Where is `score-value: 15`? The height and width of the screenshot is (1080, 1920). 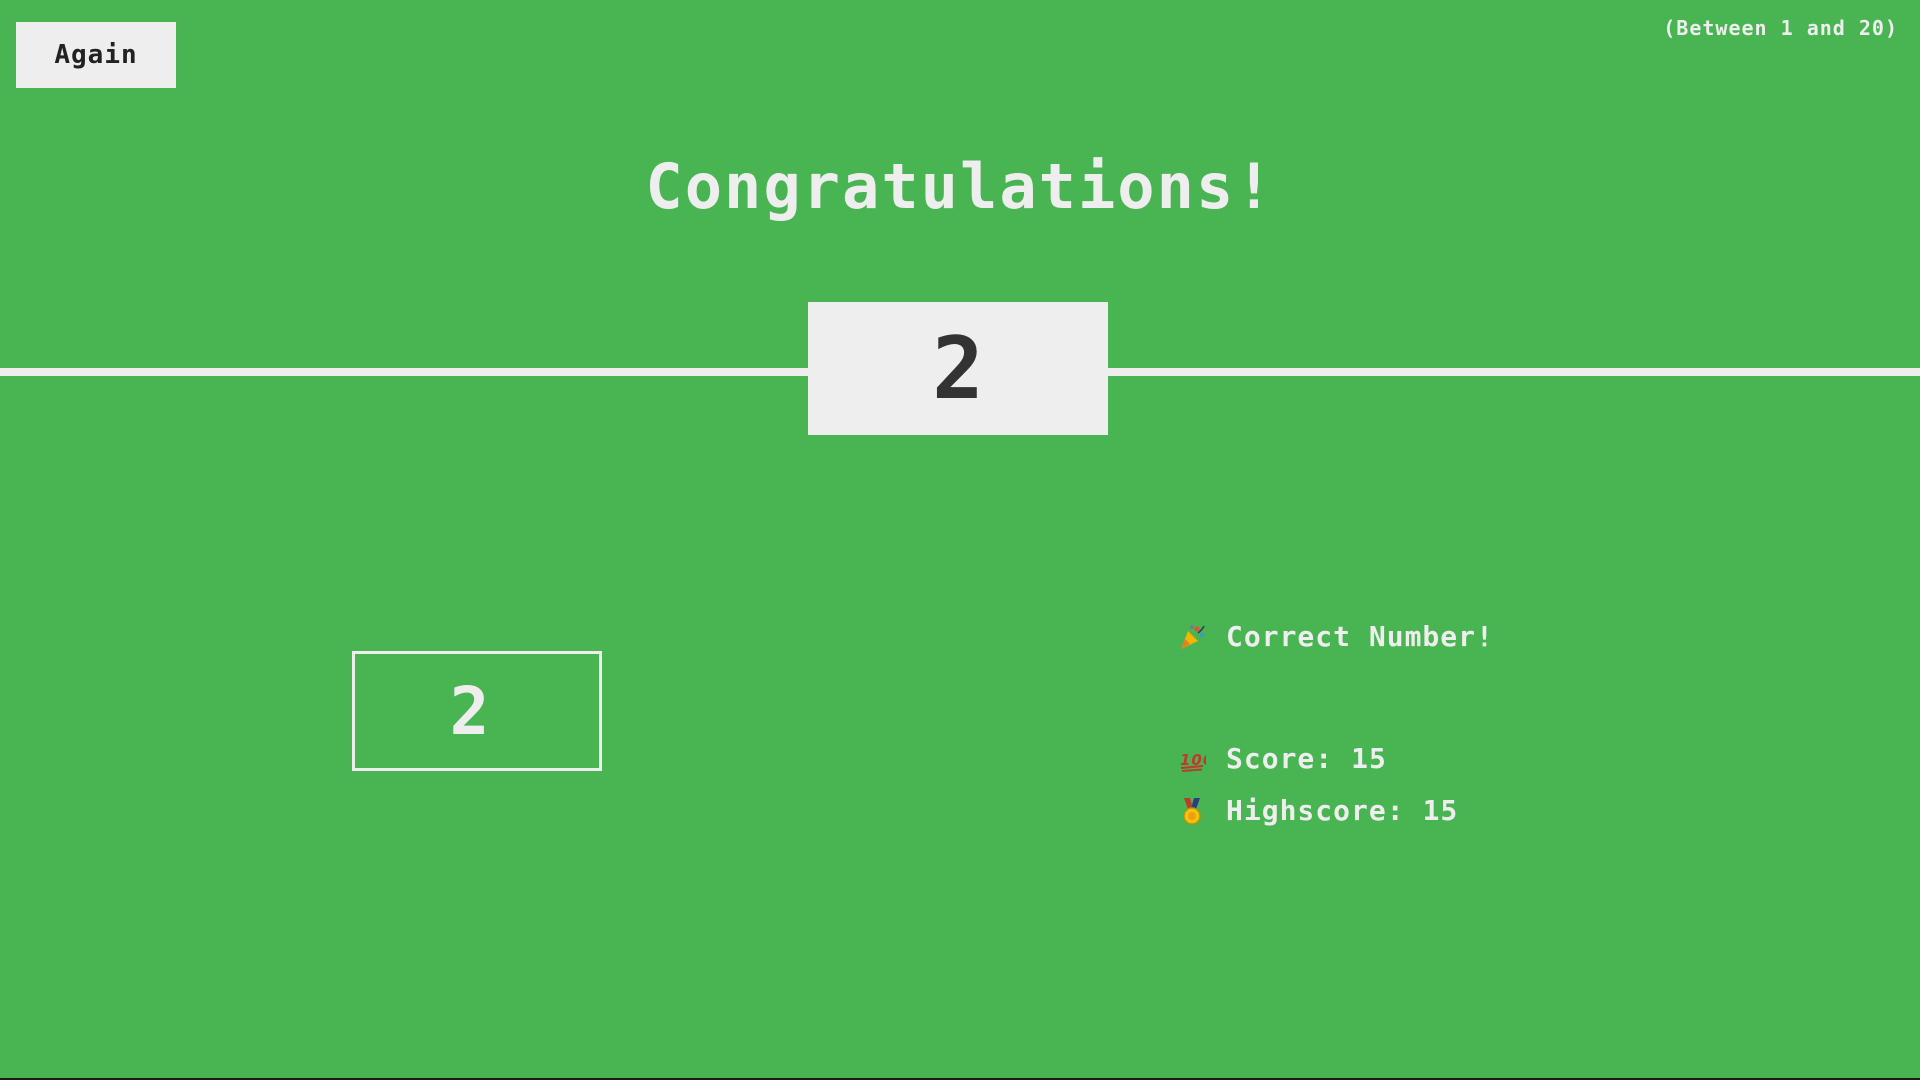
score-value: 15 is located at coordinates (1369, 758).